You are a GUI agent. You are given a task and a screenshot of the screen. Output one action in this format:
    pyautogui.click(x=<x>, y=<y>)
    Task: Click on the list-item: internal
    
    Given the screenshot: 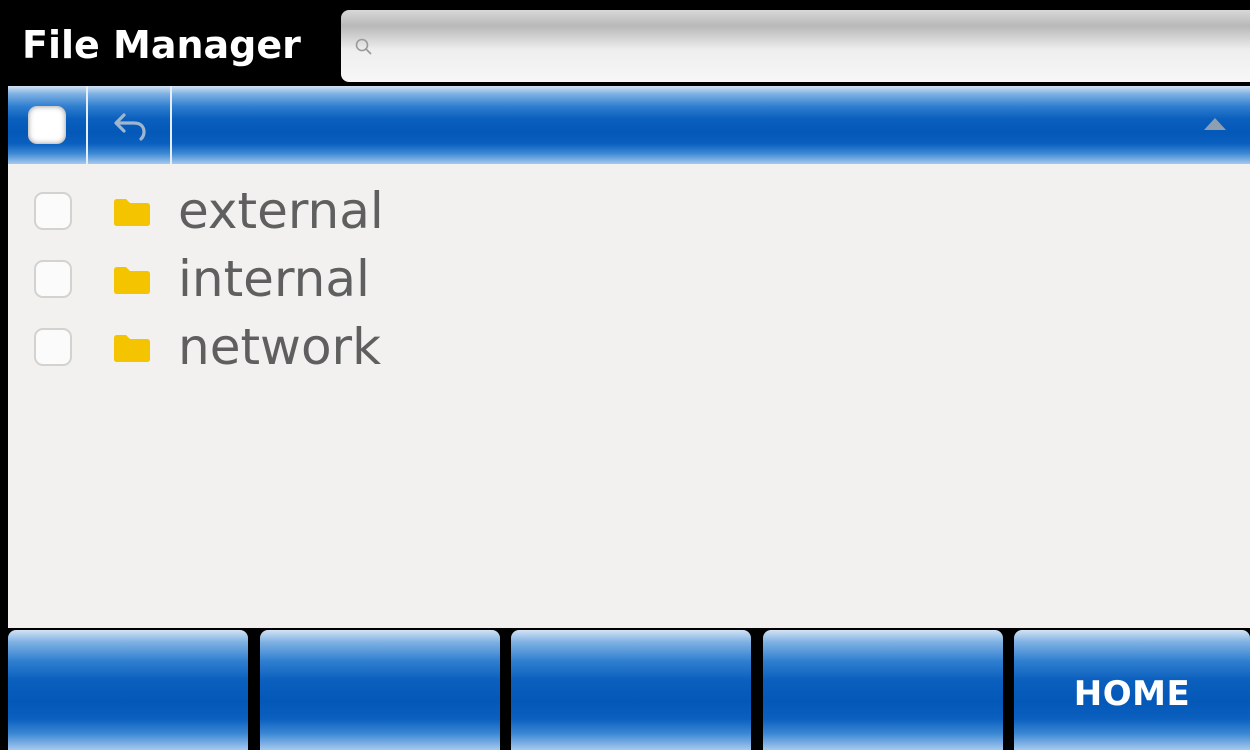 What is the action you would take?
    pyautogui.click(x=629, y=276)
    